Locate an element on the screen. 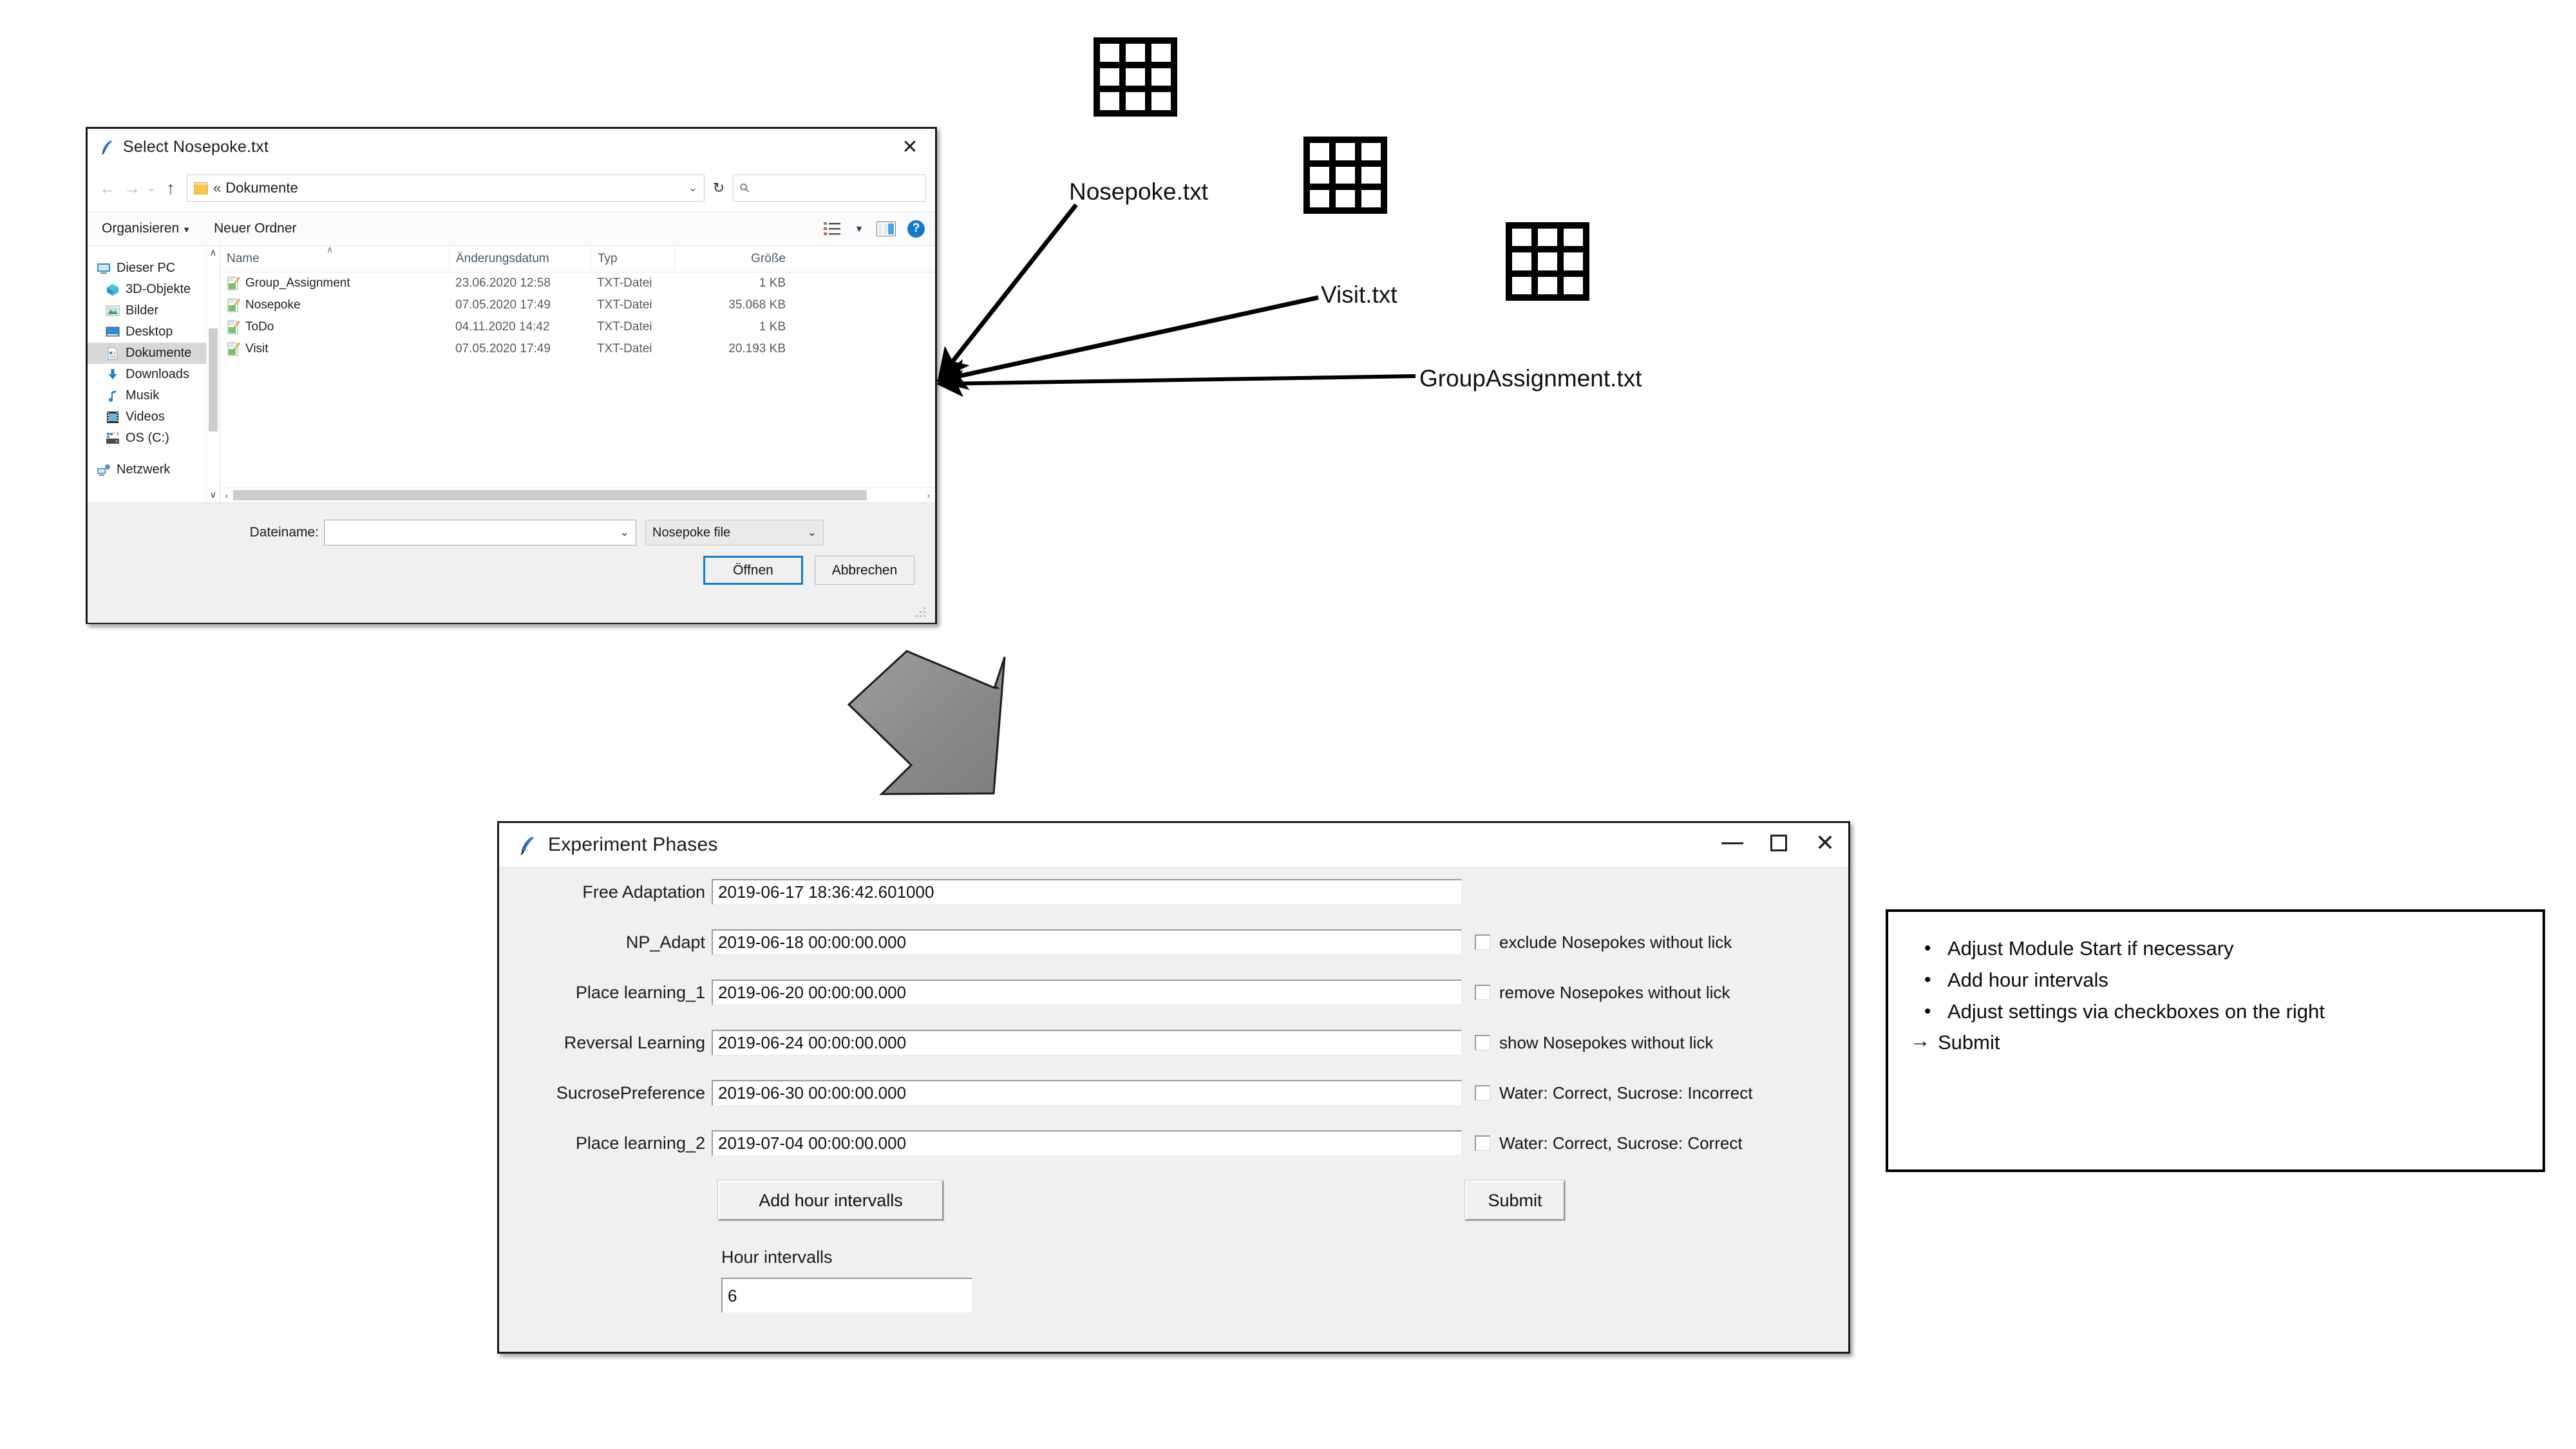 Image resolution: width=2576 pixels, height=1449 pixels. sidebar-item-dieser-pc: Dieser PC is located at coordinates (154, 269).